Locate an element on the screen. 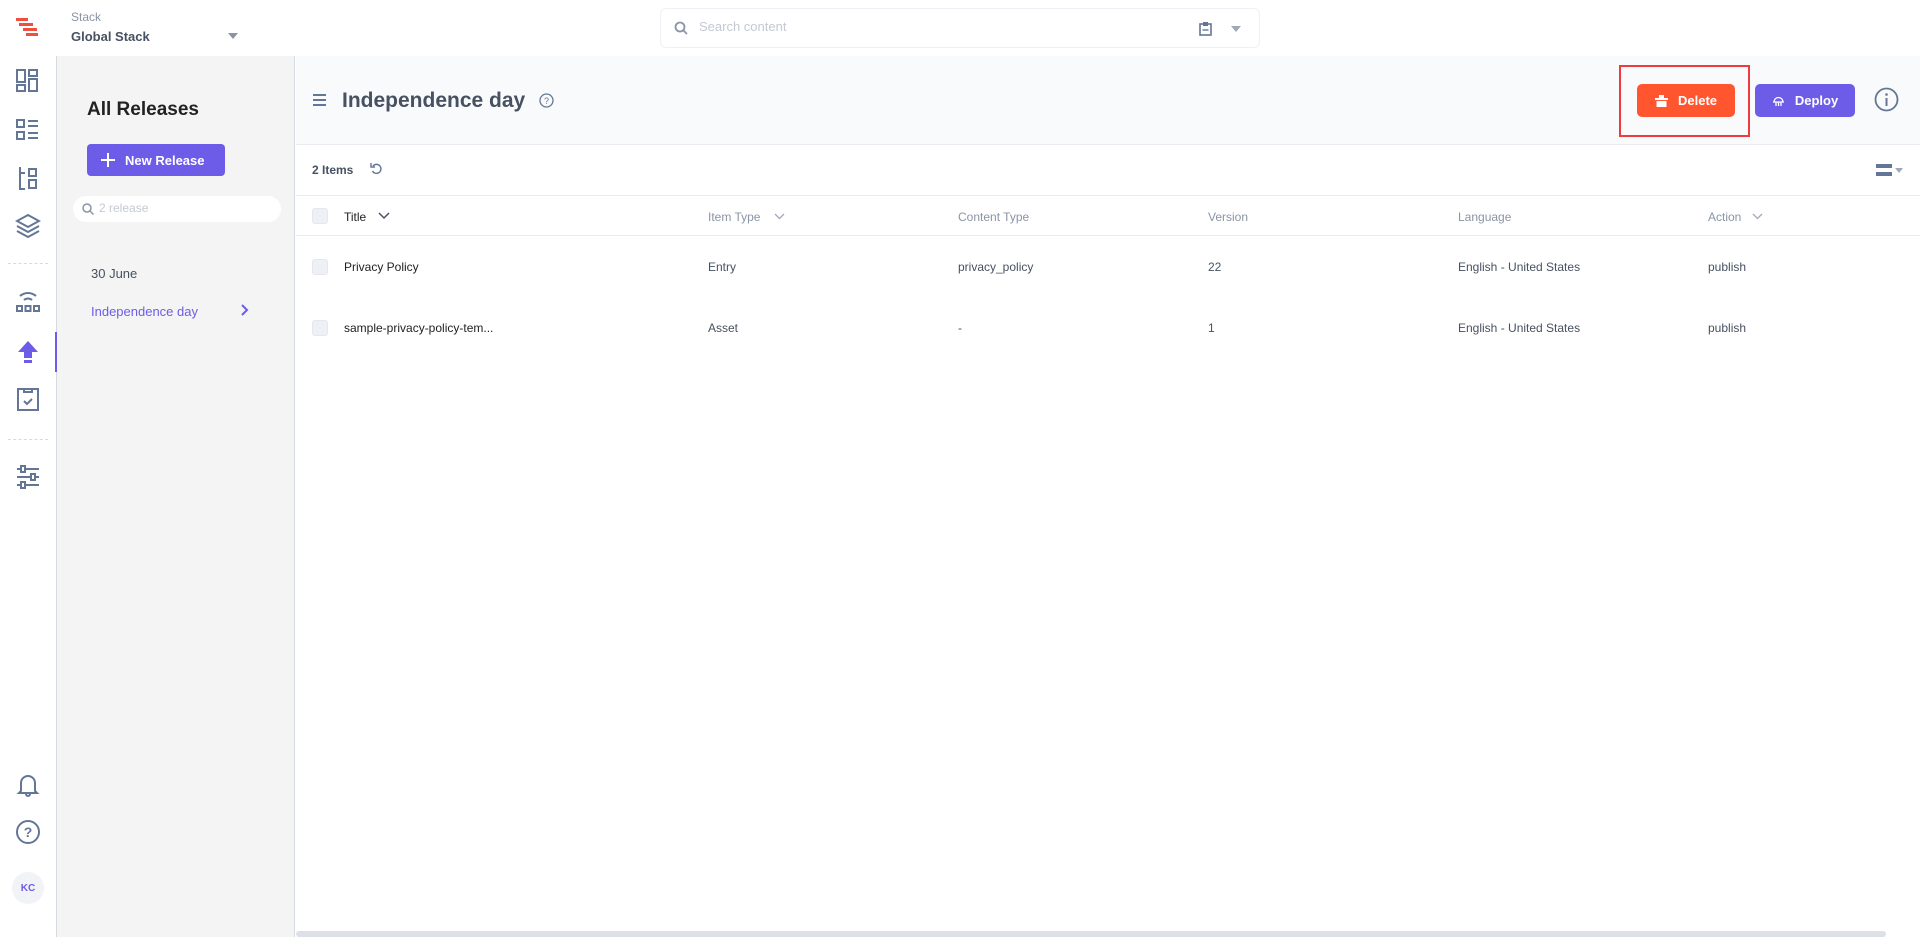 The height and width of the screenshot is (937, 1920). settings-icon is located at coordinates (28, 477).